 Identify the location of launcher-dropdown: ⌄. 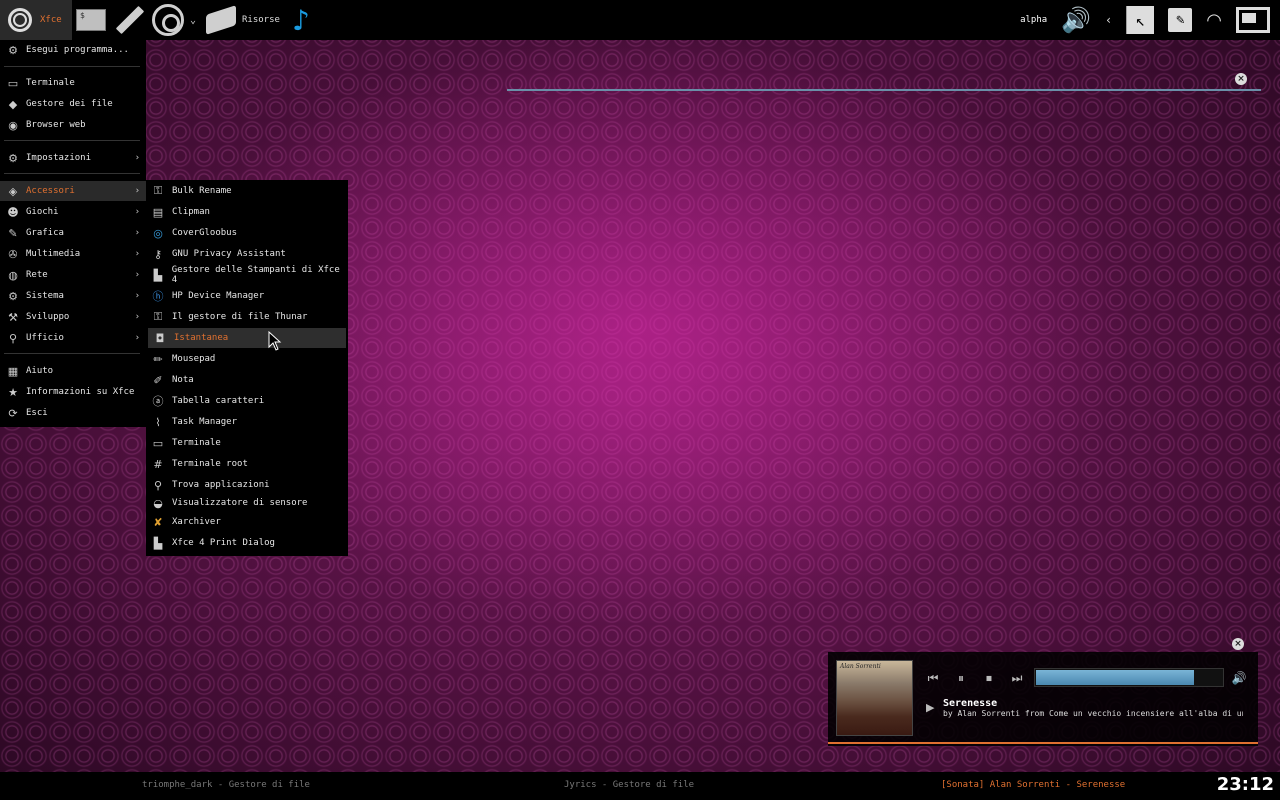
(193, 20).